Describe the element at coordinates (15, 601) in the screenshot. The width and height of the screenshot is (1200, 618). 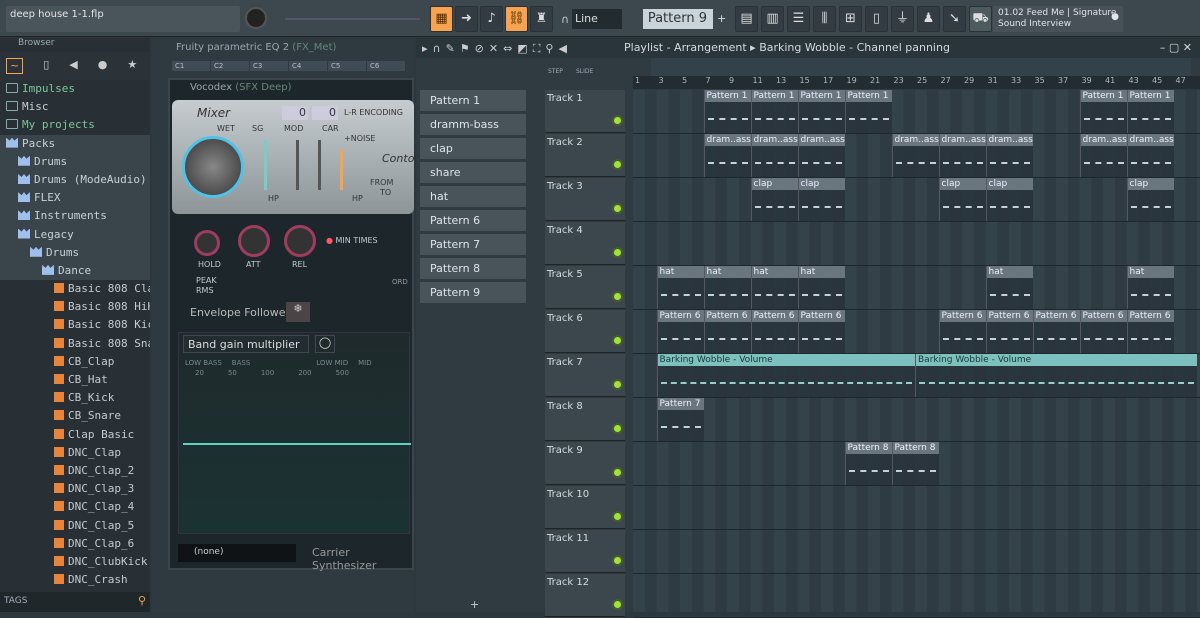
I see `tags-button: TAGS` at that location.